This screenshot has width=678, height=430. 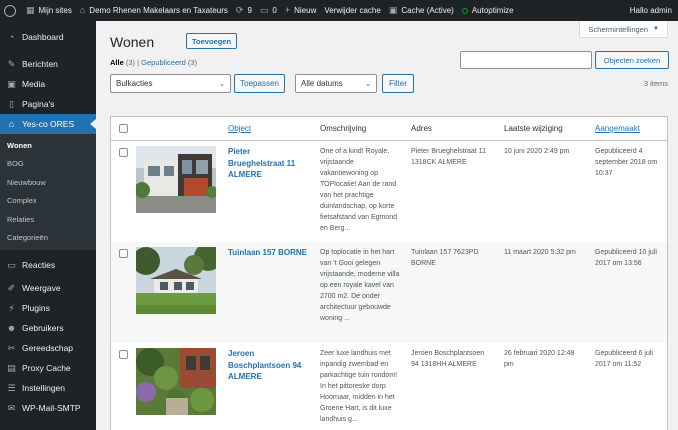 What do you see at coordinates (427, 10) in the screenshot?
I see `cache-status-label: Cache (Active)` at bounding box center [427, 10].